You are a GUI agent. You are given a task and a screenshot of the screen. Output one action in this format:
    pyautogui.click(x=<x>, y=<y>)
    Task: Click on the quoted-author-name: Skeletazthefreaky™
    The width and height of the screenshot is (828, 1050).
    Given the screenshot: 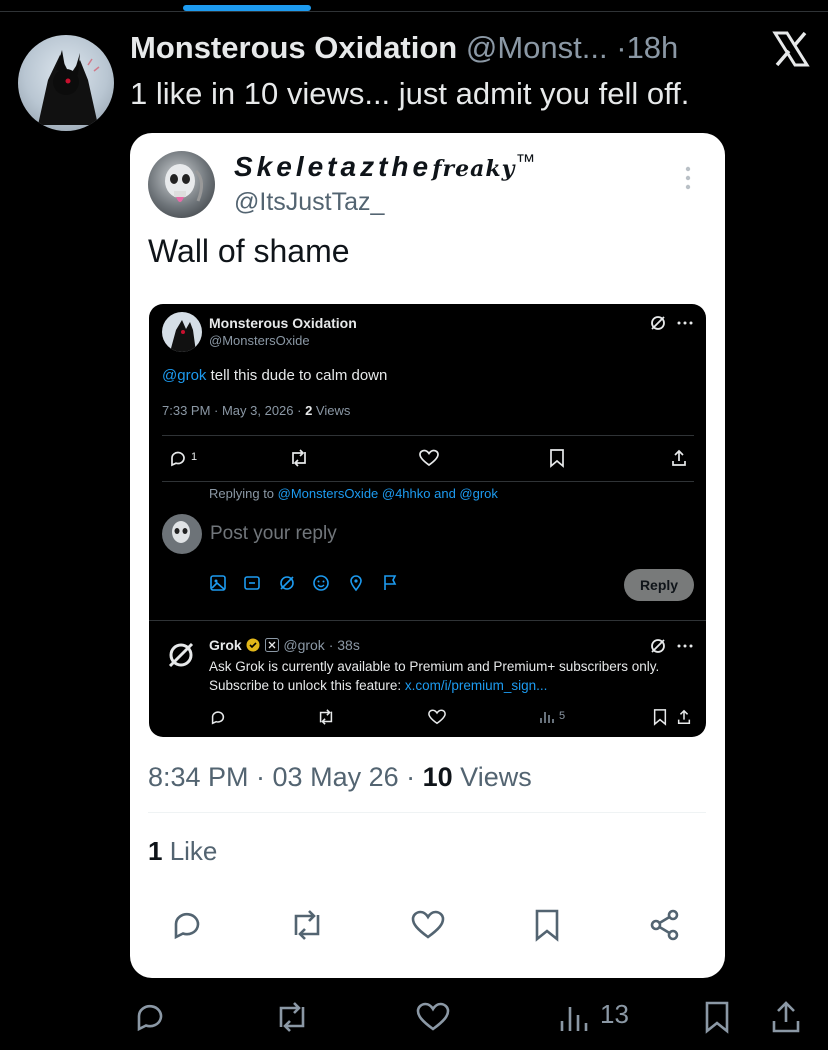 What is the action you would take?
    pyautogui.click(x=384, y=167)
    